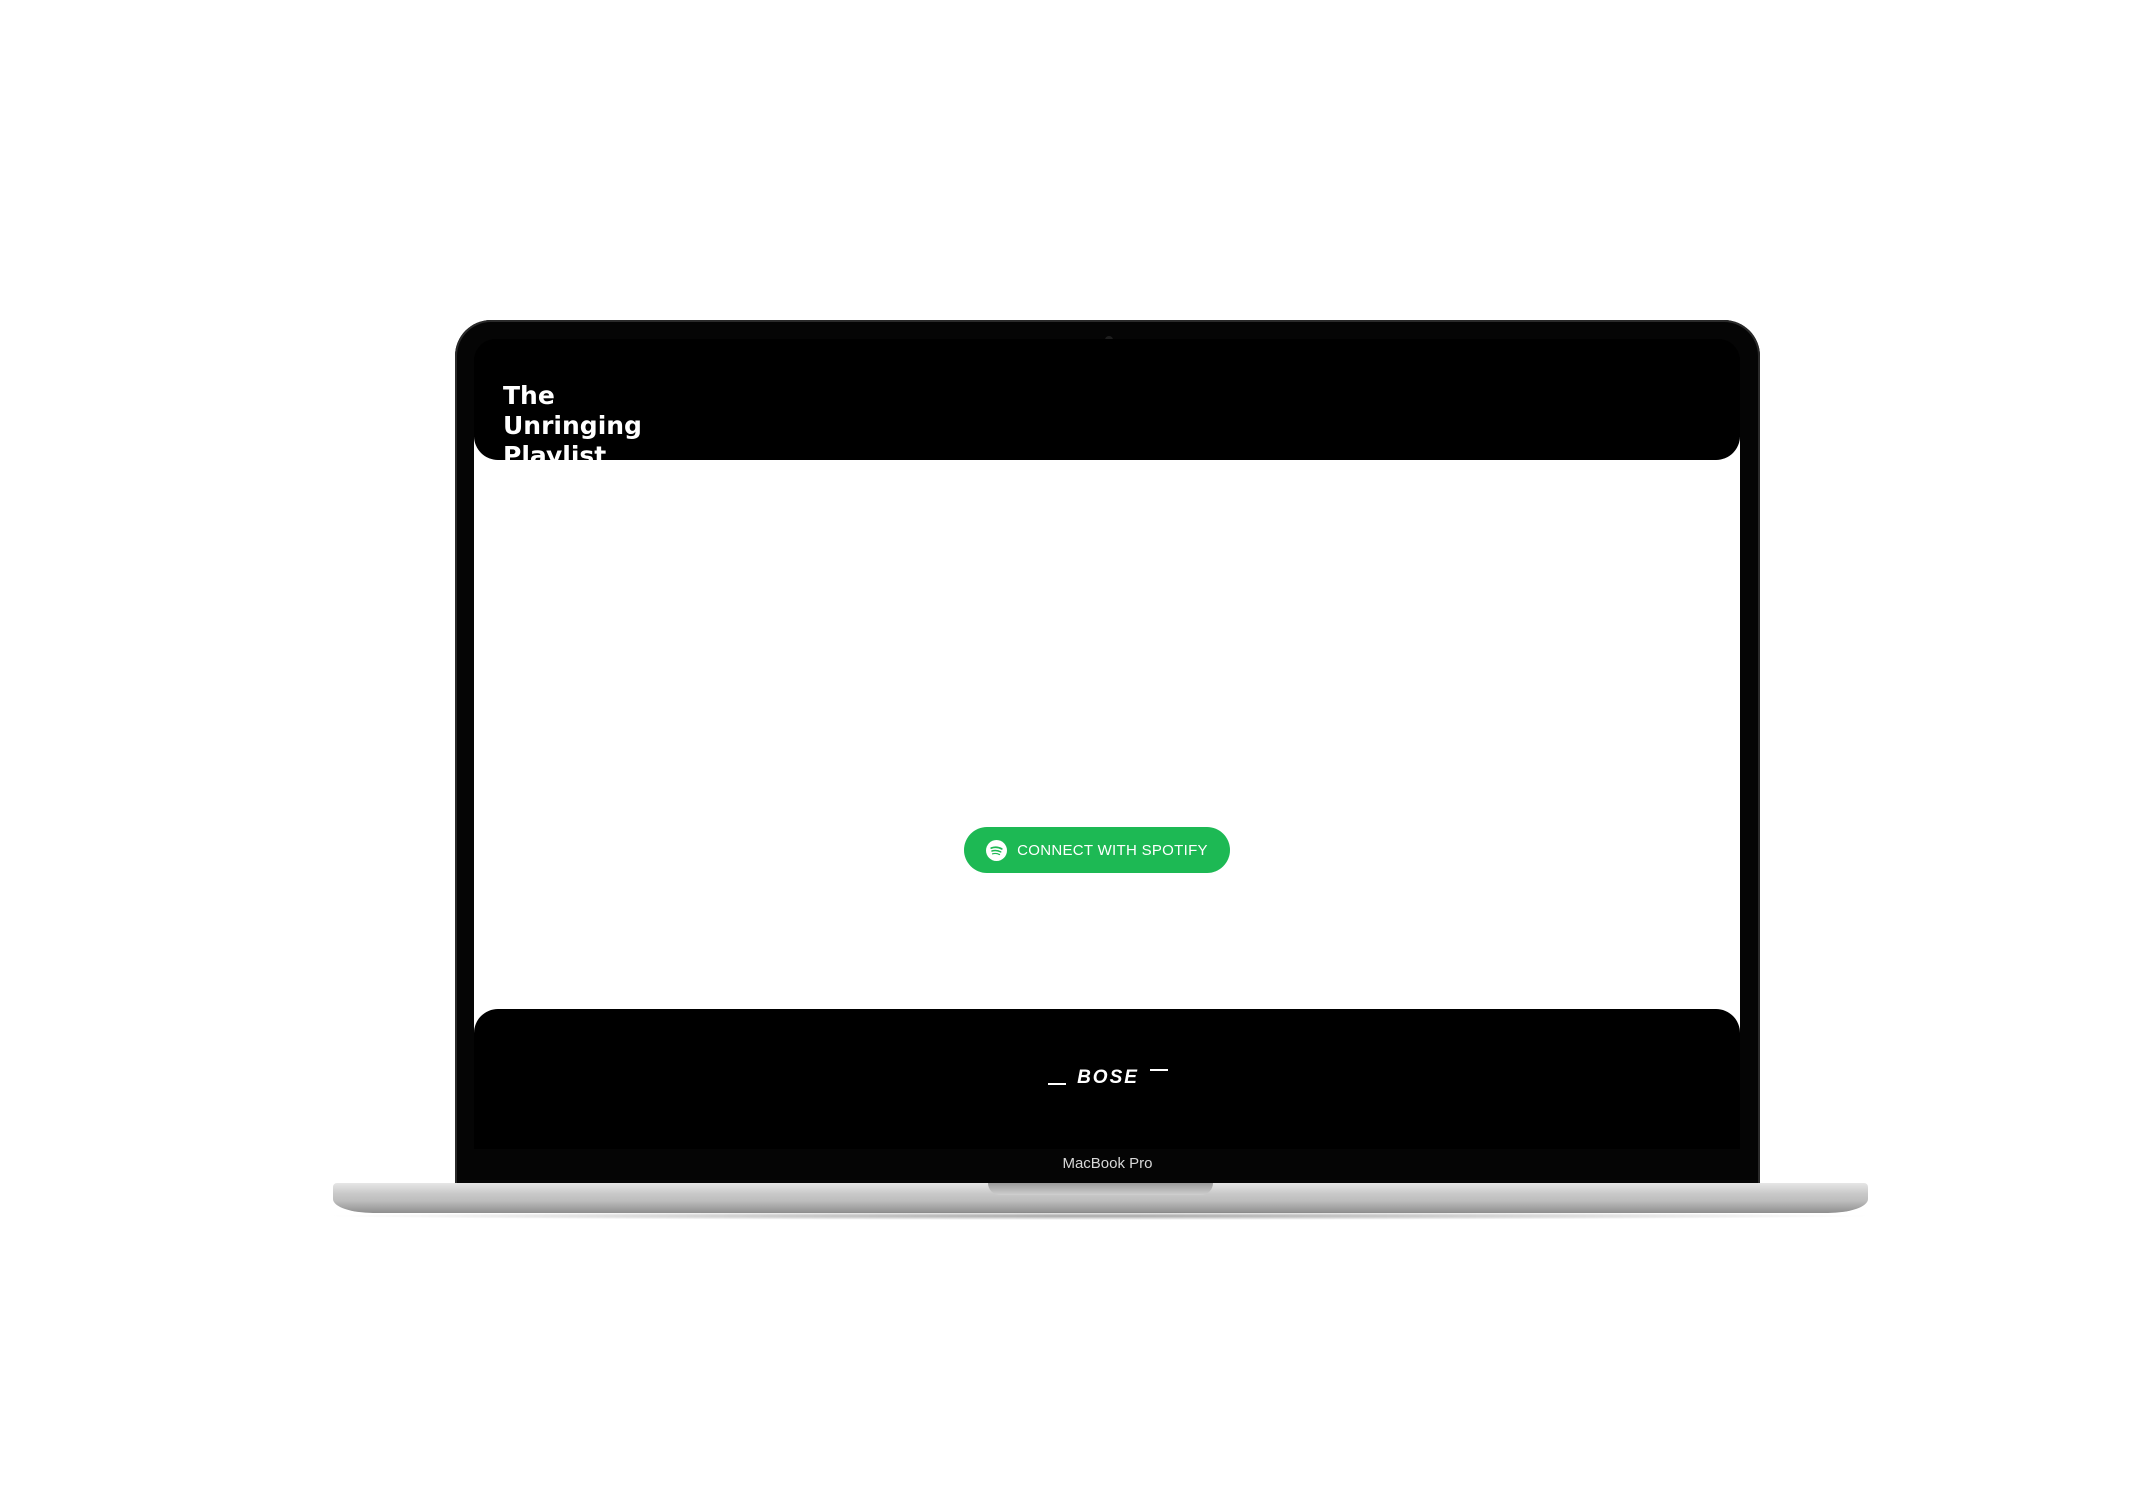 Image resolution: width=2145 pixels, height=1485 pixels. I want to click on bose-logo: BOSE, so click(1108, 1077).